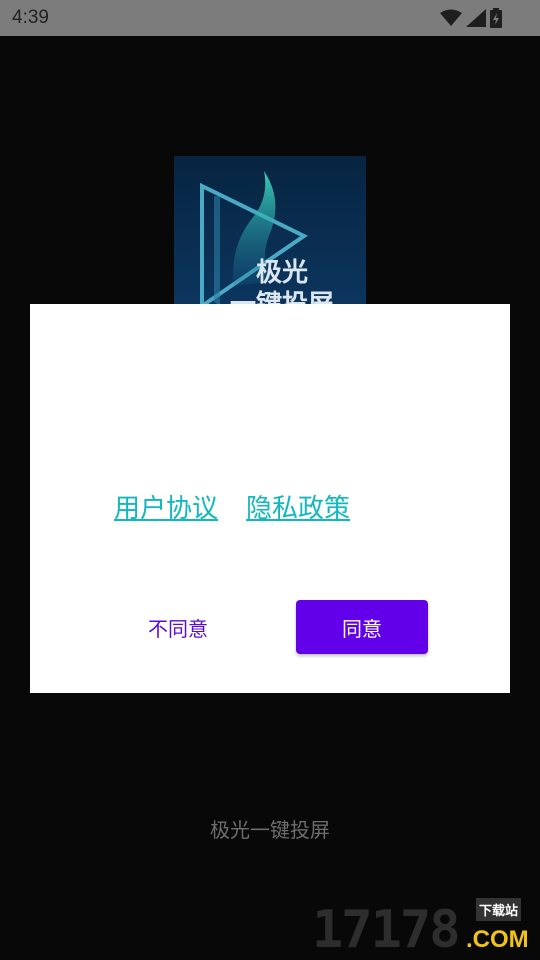 This screenshot has height=960, width=540. I want to click on watermark-digits: 17178, so click(386, 930).